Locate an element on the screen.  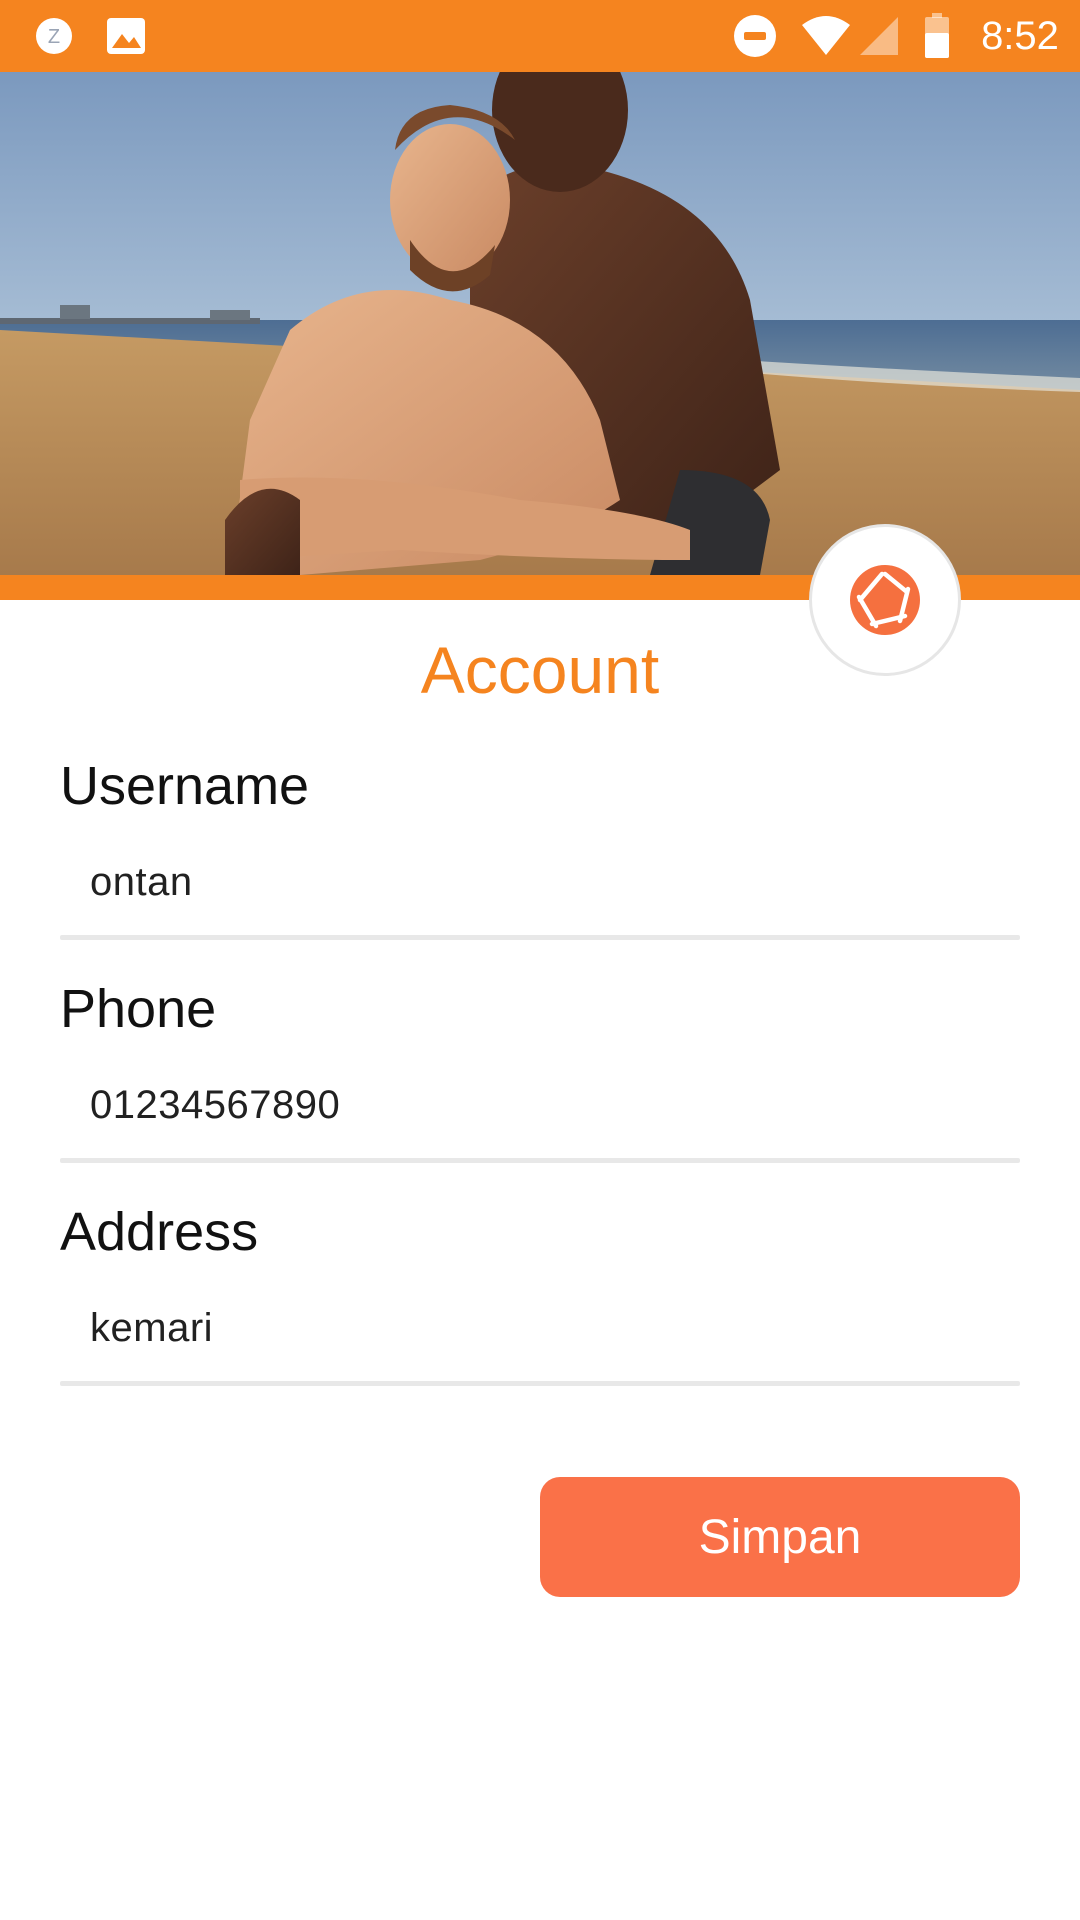
phone-input is located at coordinates (540, 1105).